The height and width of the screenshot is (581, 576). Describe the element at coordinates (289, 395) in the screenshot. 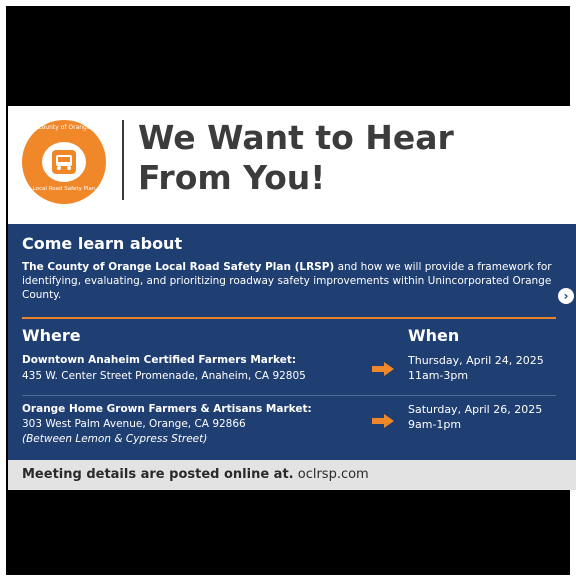

I see `row-divider` at that location.